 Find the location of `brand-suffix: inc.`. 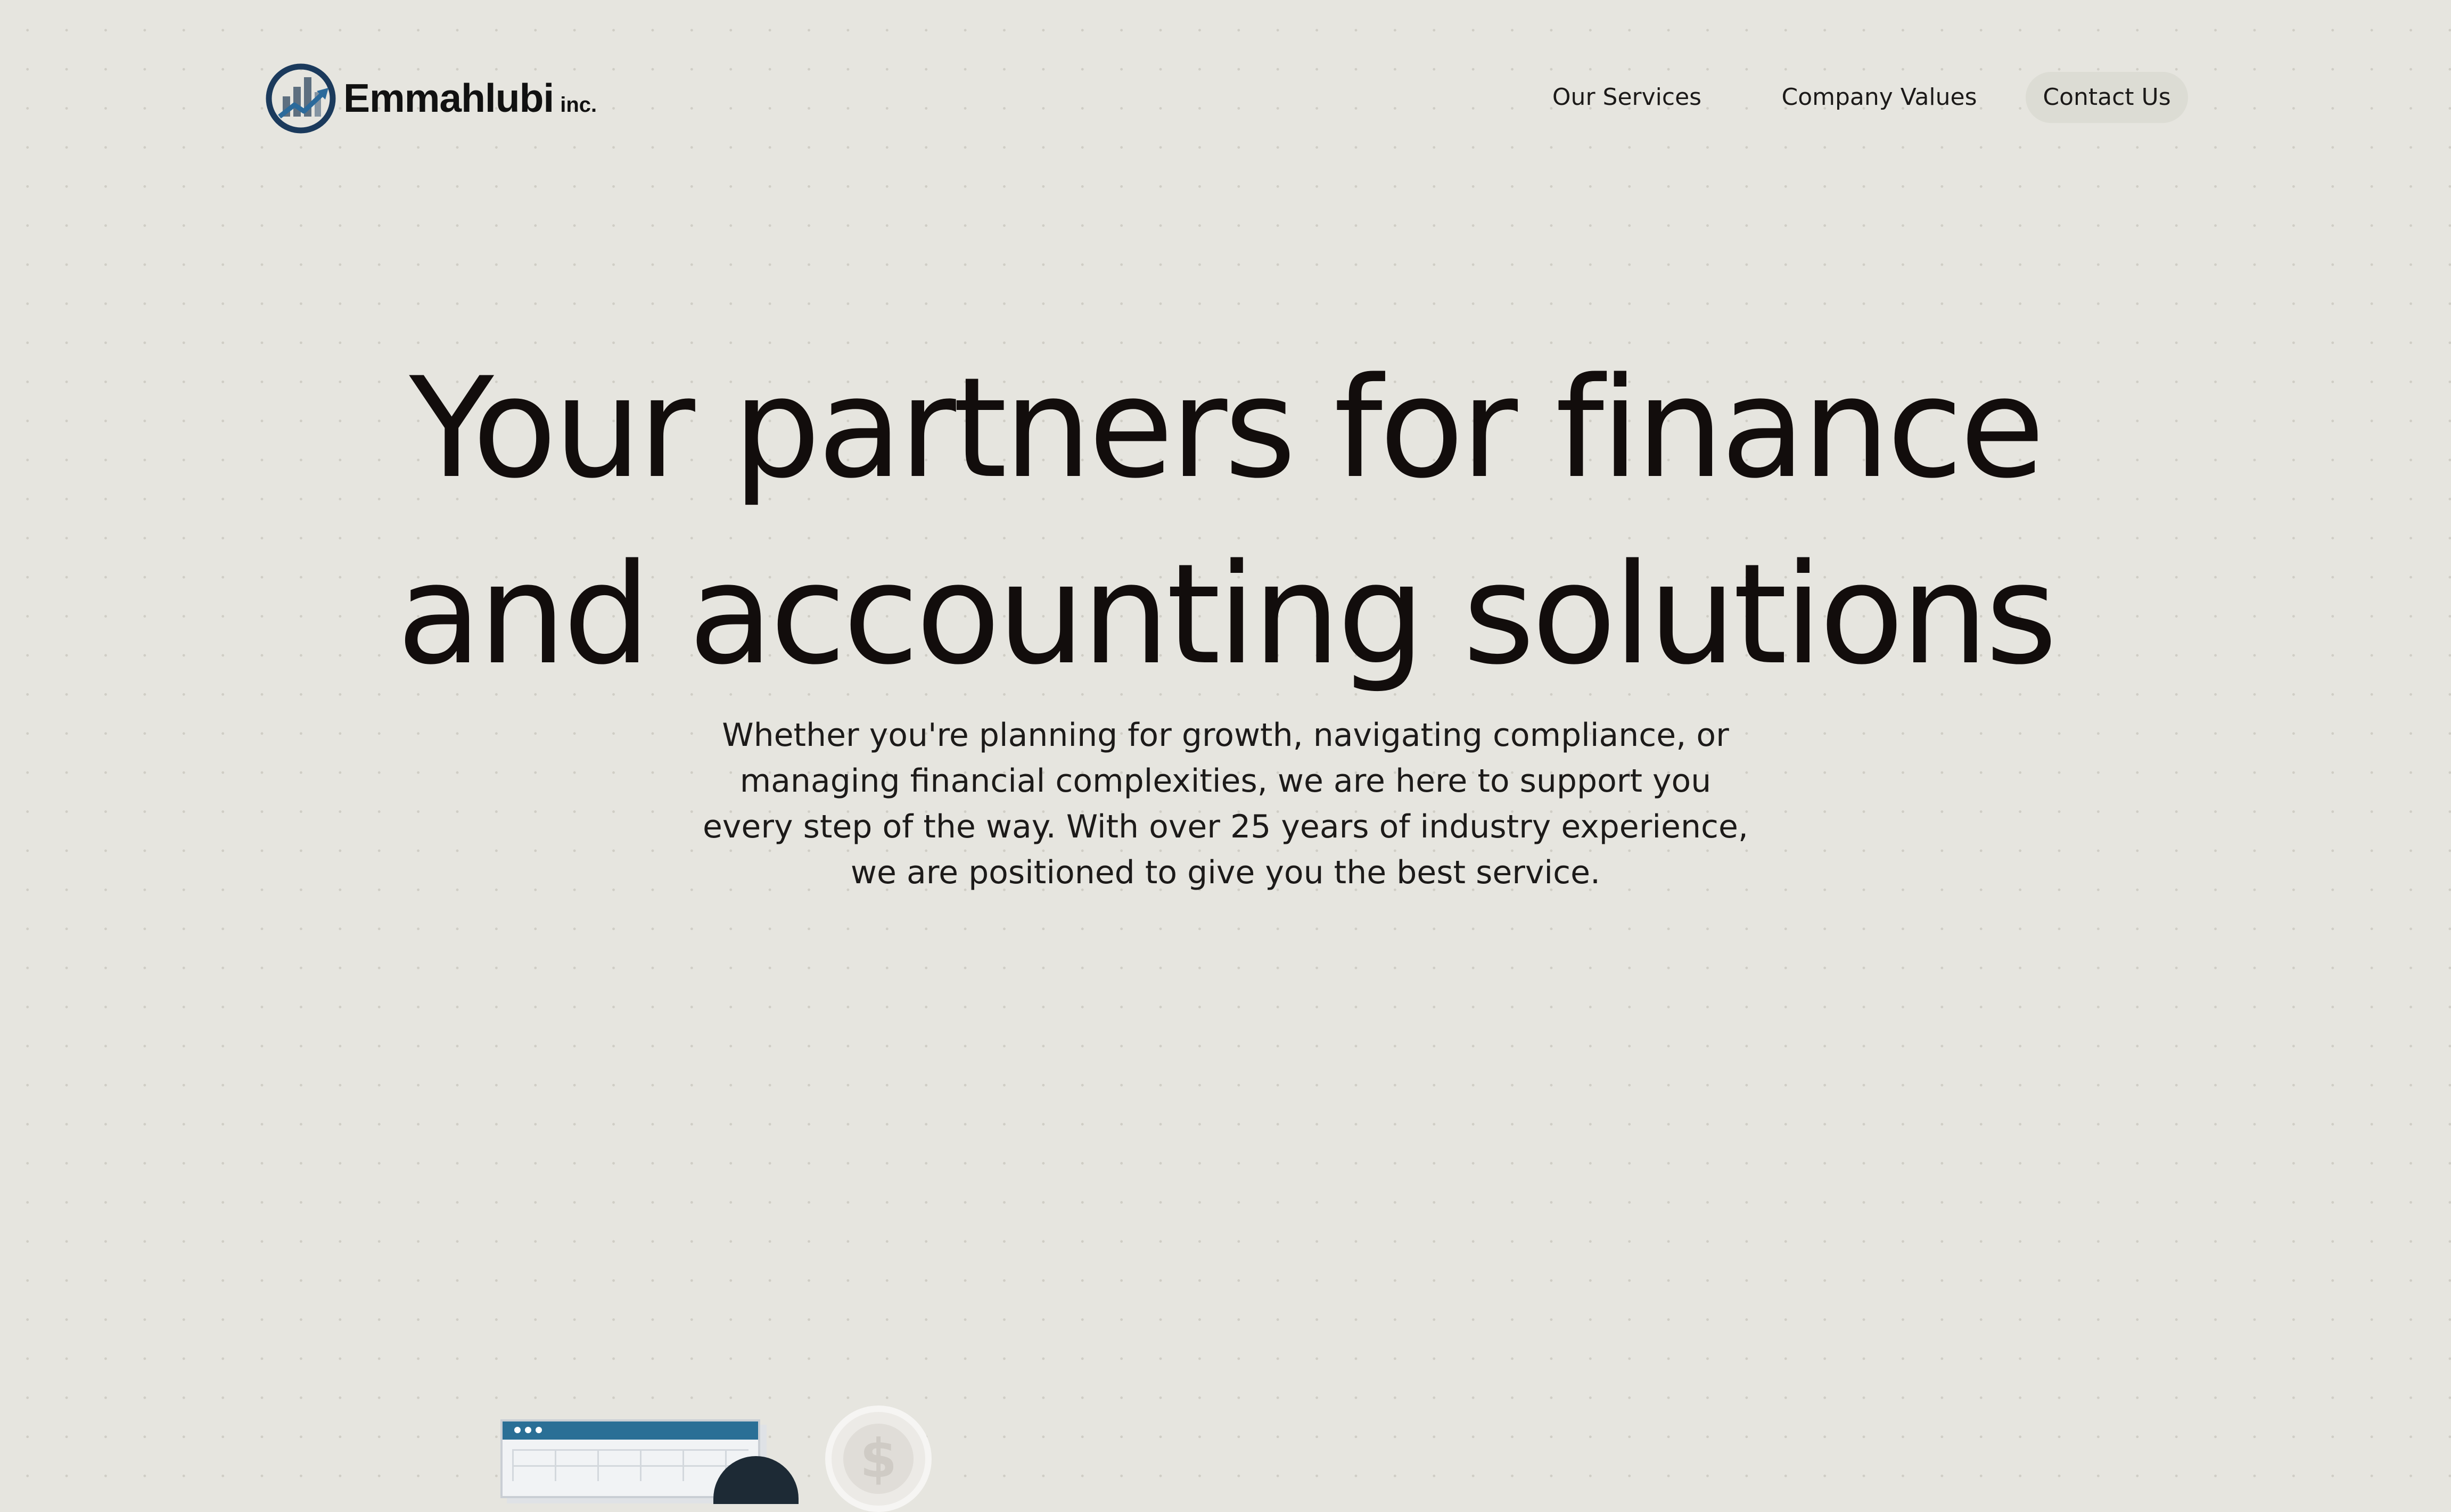

brand-suffix: inc. is located at coordinates (578, 105).